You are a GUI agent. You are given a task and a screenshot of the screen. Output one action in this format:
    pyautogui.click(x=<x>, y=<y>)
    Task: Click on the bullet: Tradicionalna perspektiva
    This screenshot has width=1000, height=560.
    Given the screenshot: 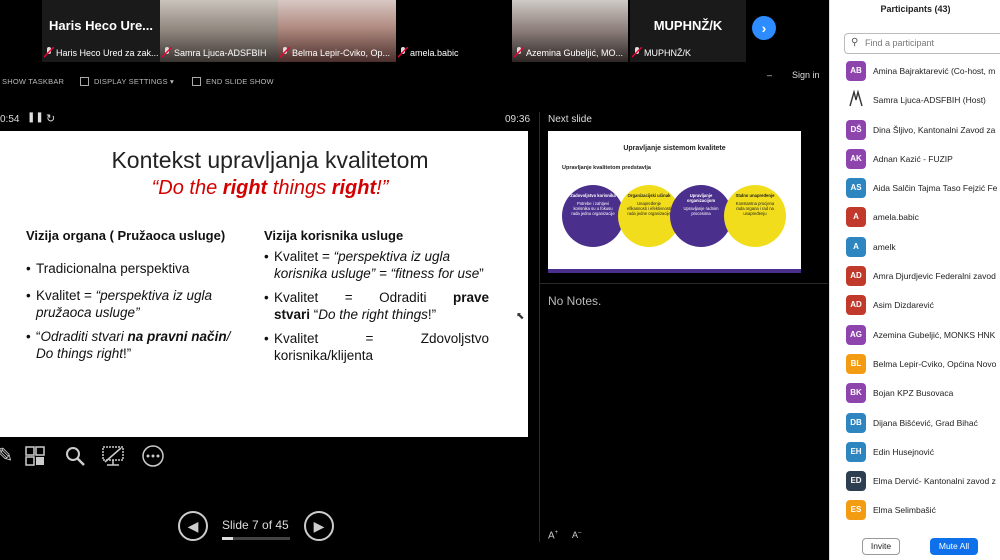 What is the action you would take?
    pyautogui.click(x=138, y=268)
    